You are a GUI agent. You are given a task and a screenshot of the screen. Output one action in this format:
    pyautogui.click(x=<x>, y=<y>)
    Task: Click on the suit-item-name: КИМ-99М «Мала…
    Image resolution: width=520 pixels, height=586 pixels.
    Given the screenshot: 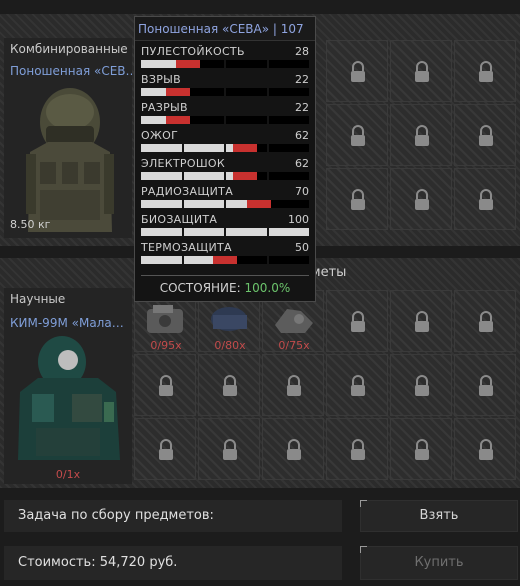 What is the action you would take?
    pyautogui.click(x=67, y=323)
    